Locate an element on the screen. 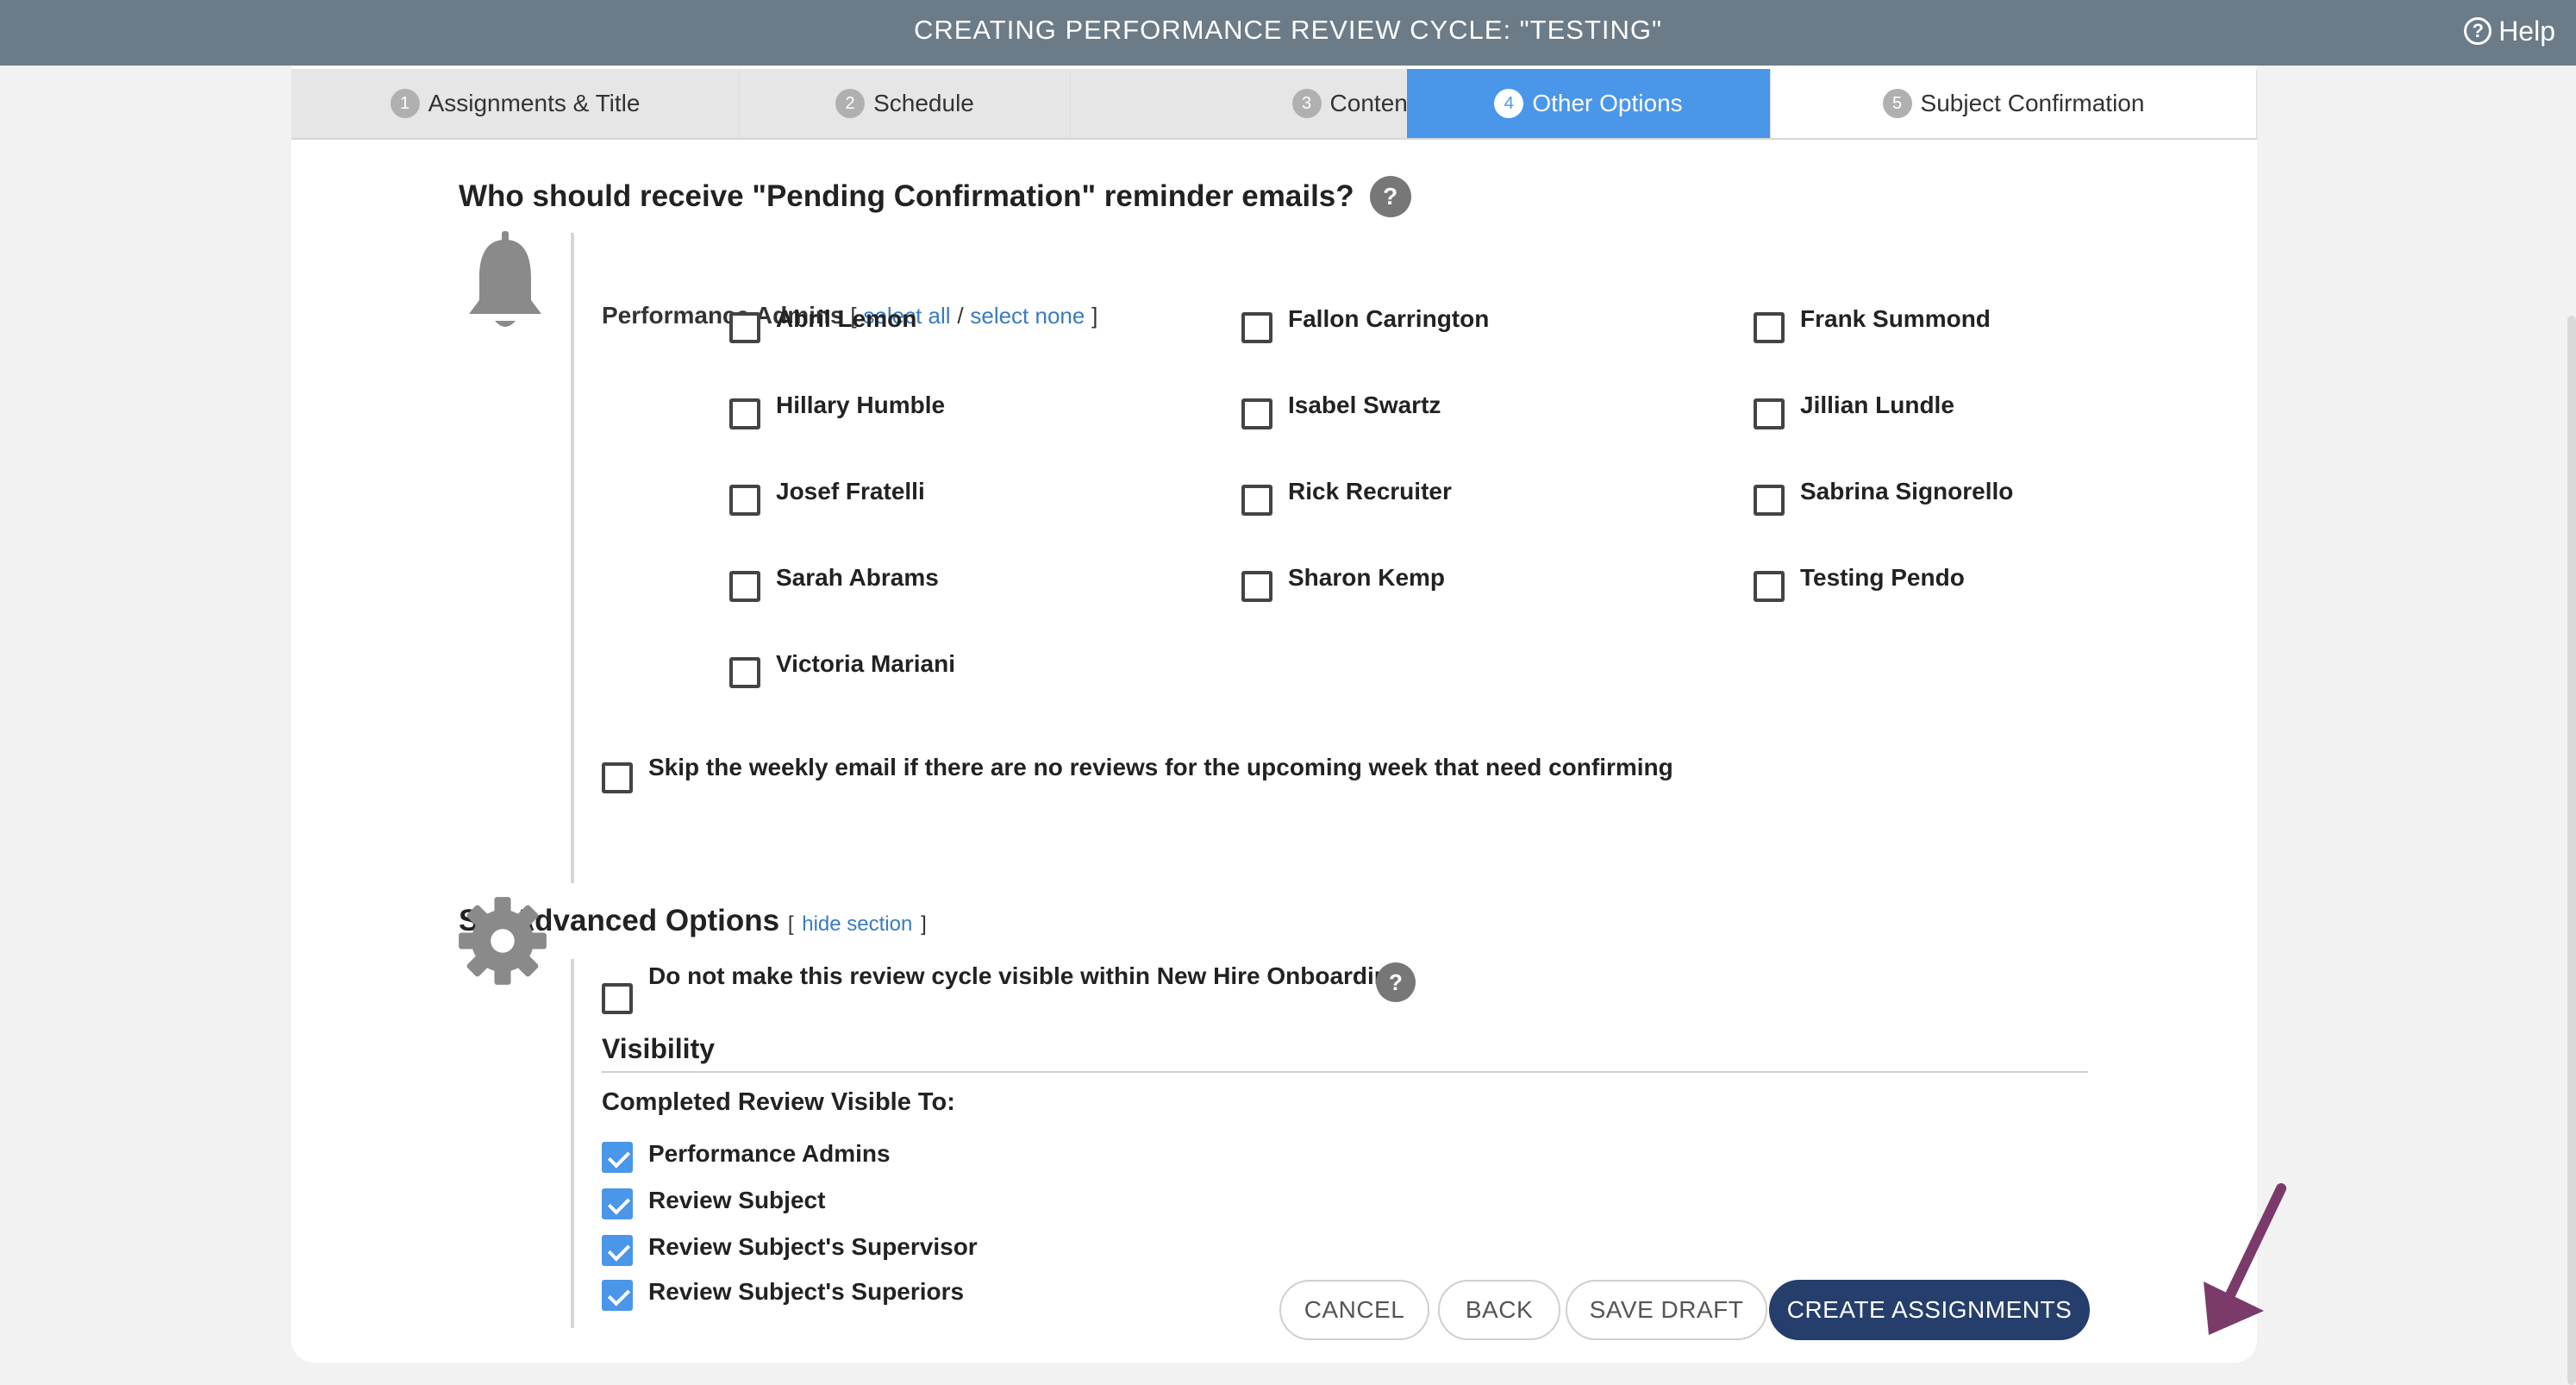  visible-to-label: Review Subject's Superiors is located at coordinates (806, 1291).